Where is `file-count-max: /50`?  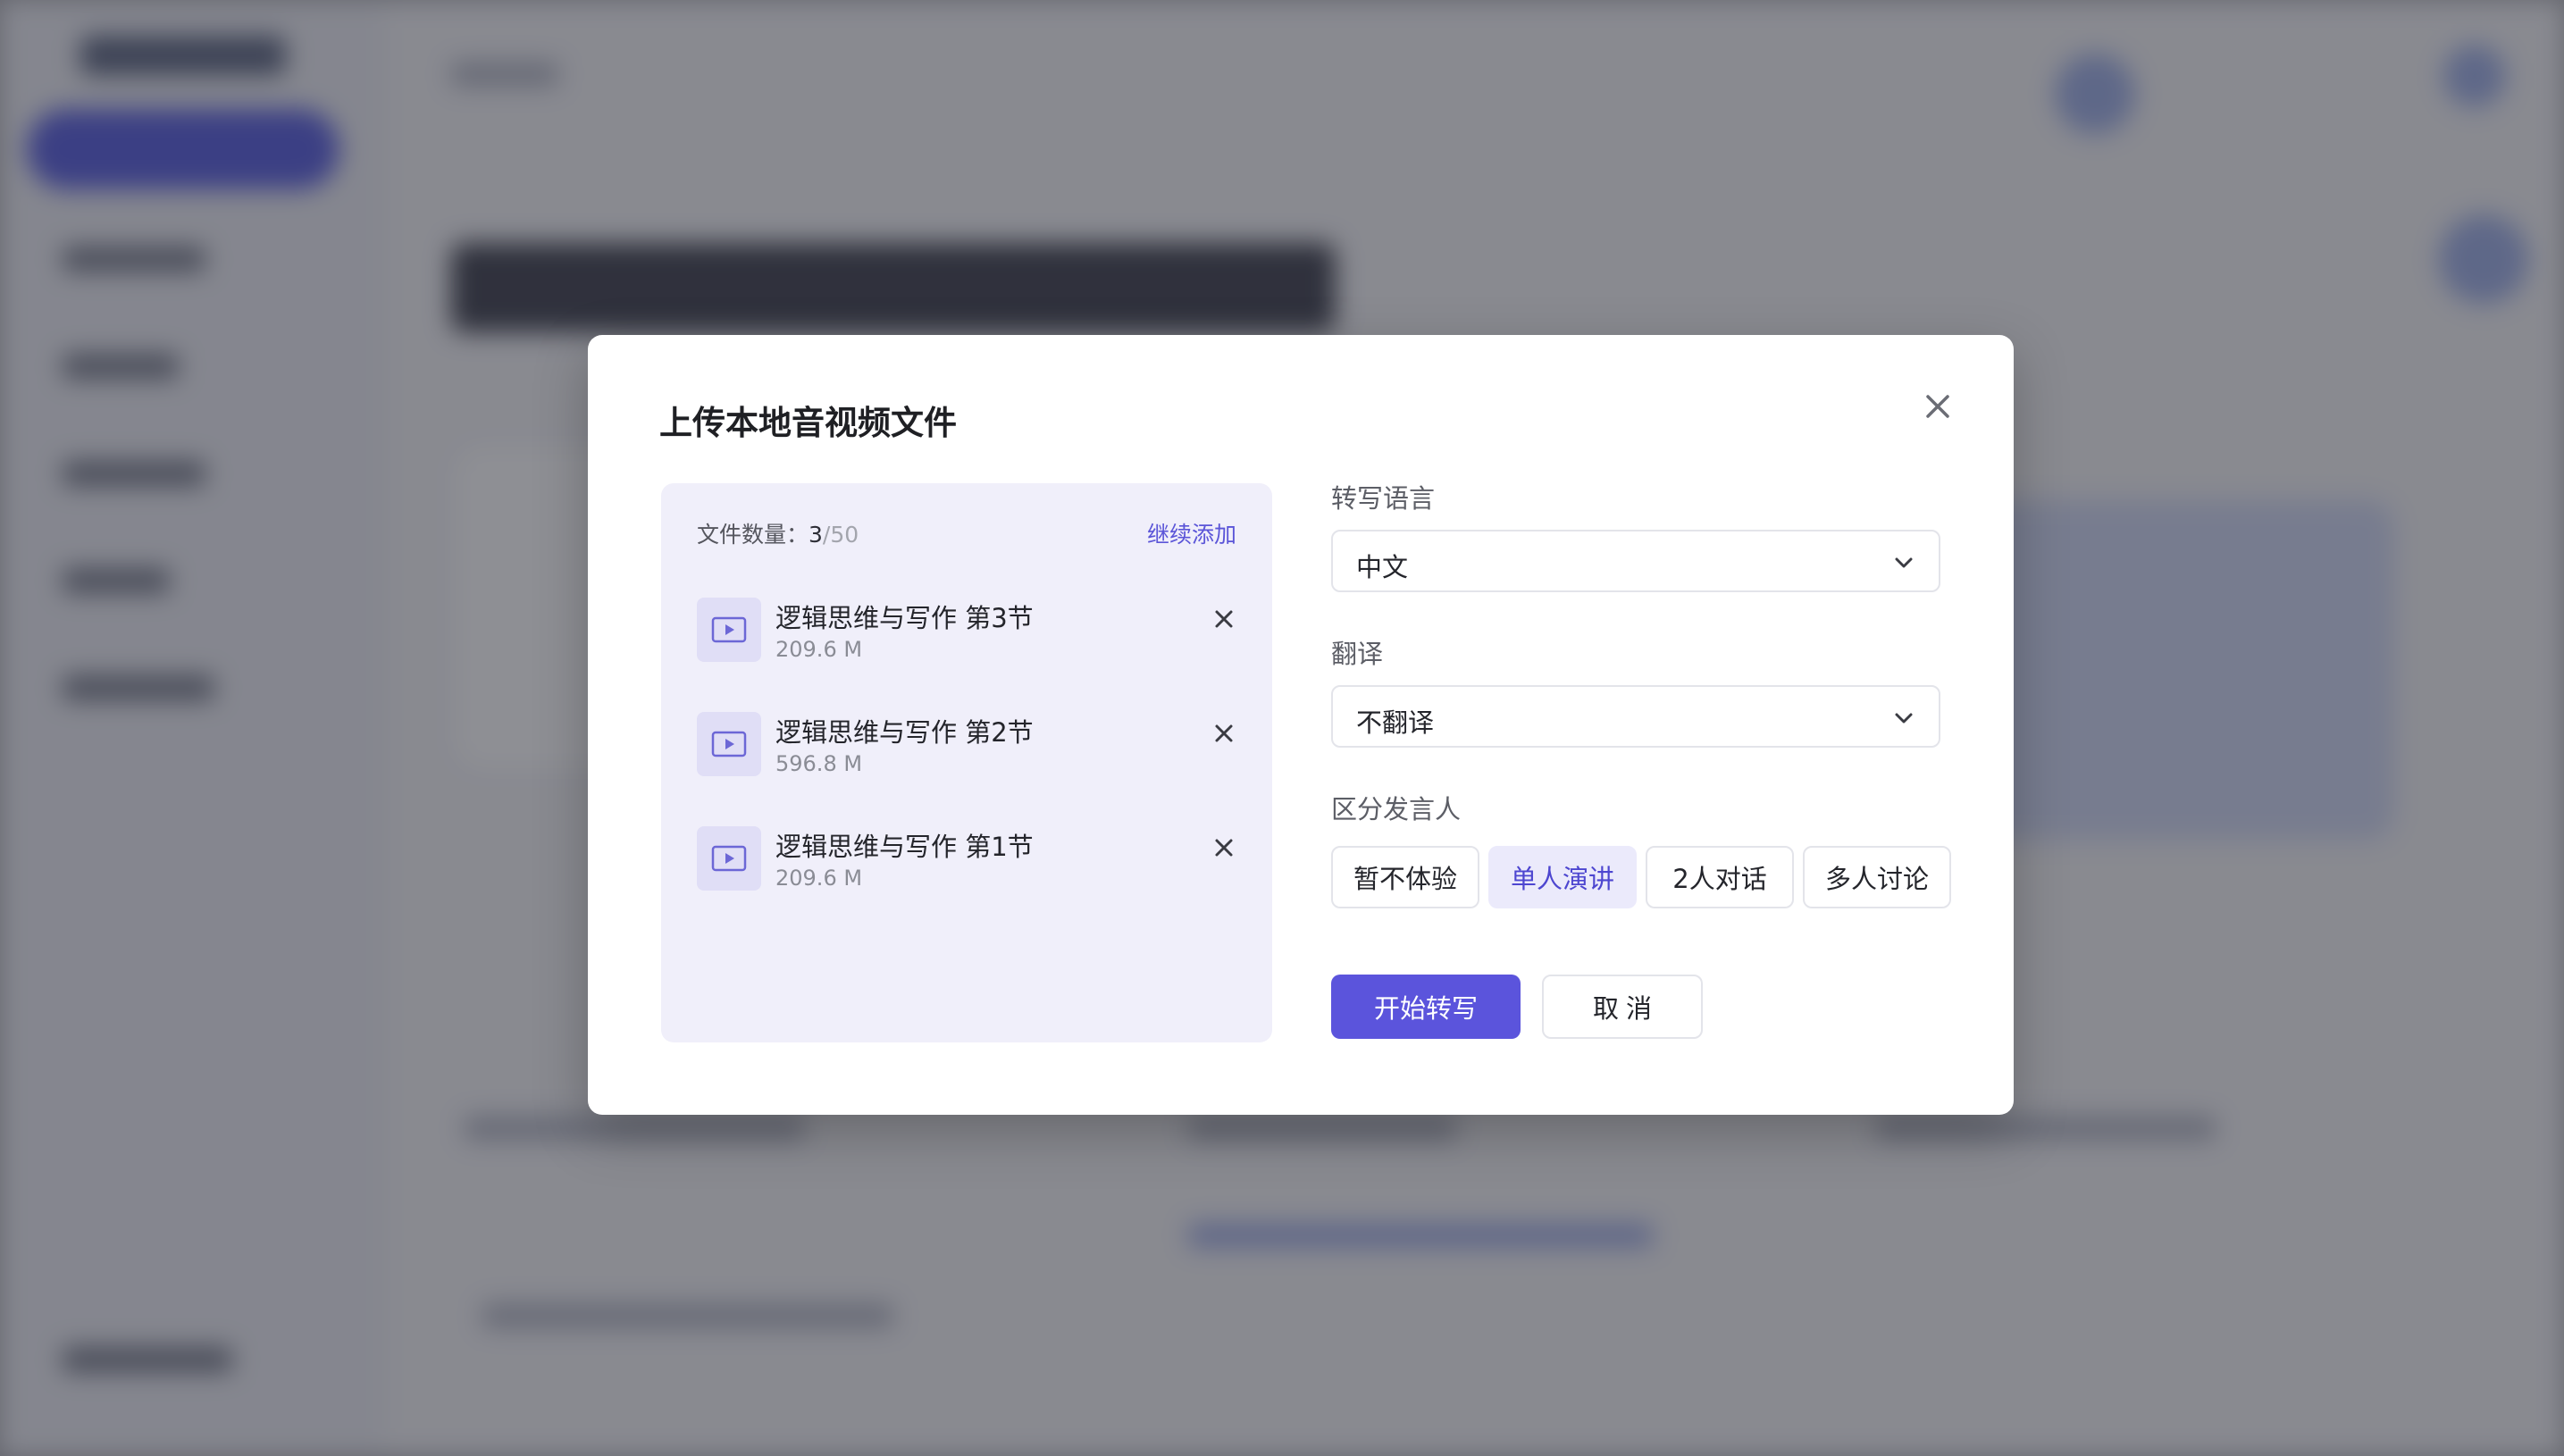 file-count-max: /50 is located at coordinates (841, 535).